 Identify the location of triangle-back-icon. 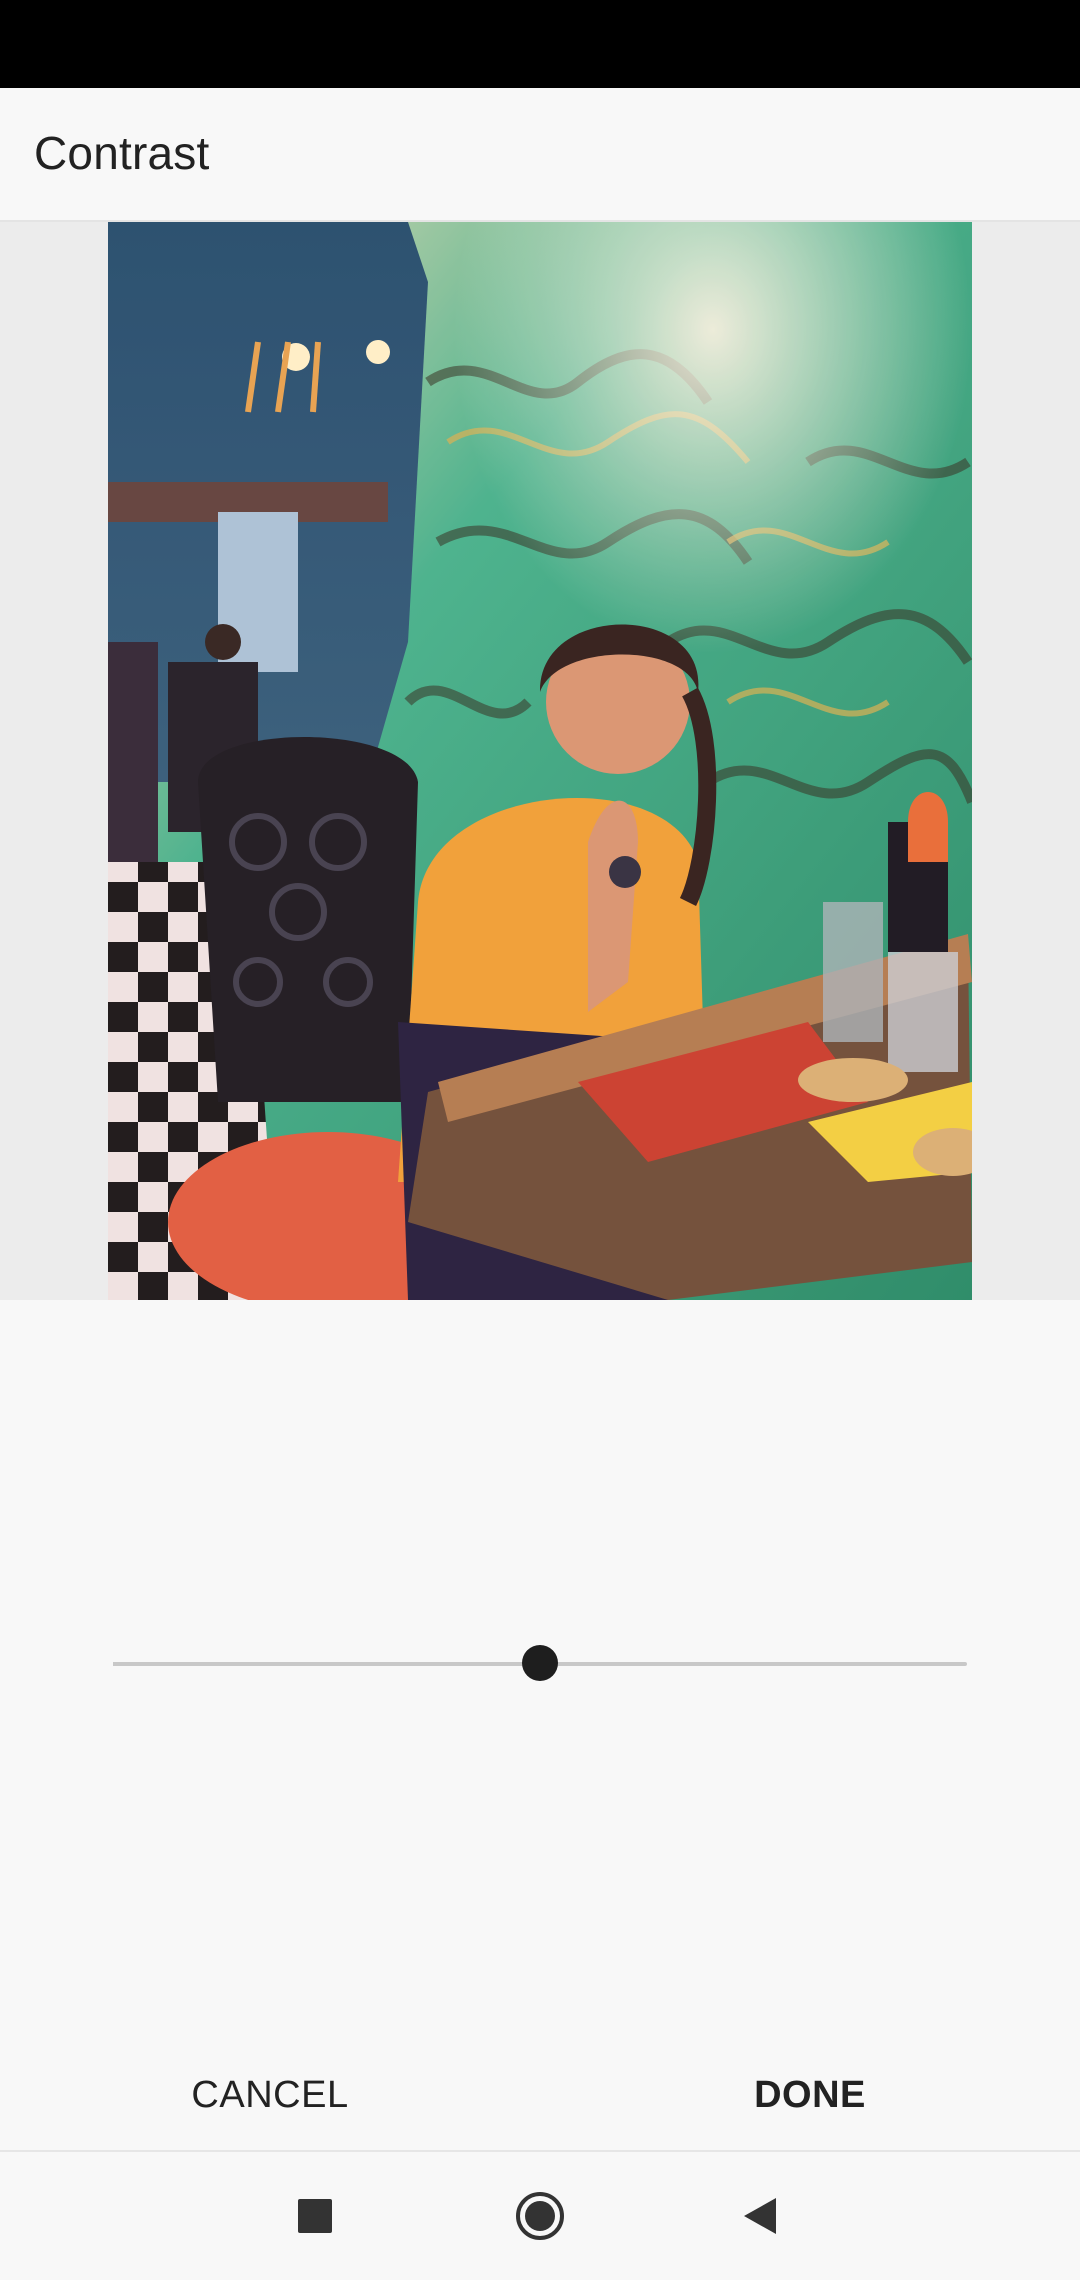
(760, 2216).